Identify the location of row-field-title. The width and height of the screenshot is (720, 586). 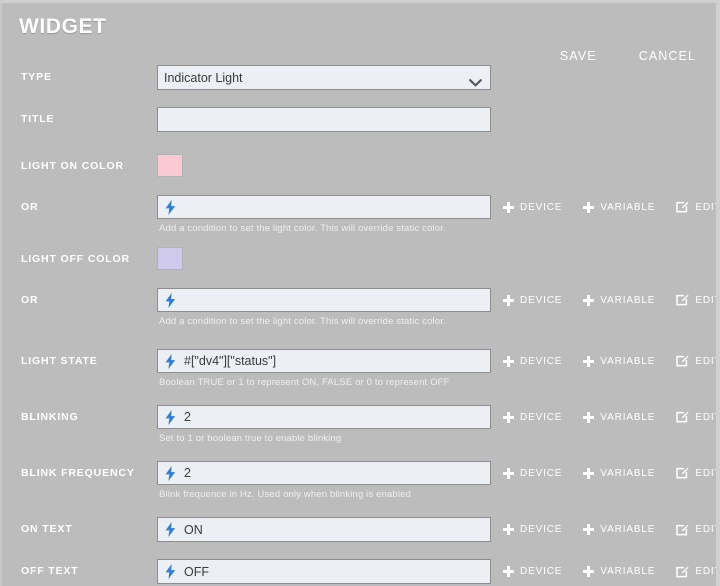
(436, 119).